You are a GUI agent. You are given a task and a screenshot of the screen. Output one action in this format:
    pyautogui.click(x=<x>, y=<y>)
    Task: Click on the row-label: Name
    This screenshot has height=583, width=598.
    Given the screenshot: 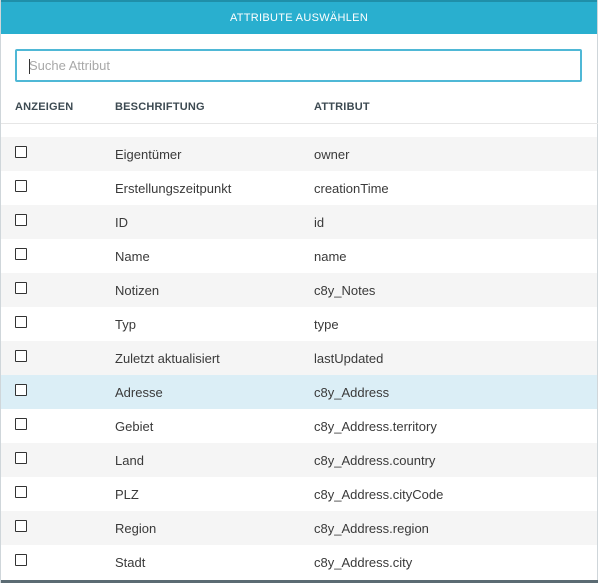 What is the action you would take?
    pyautogui.click(x=132, y=256)
    